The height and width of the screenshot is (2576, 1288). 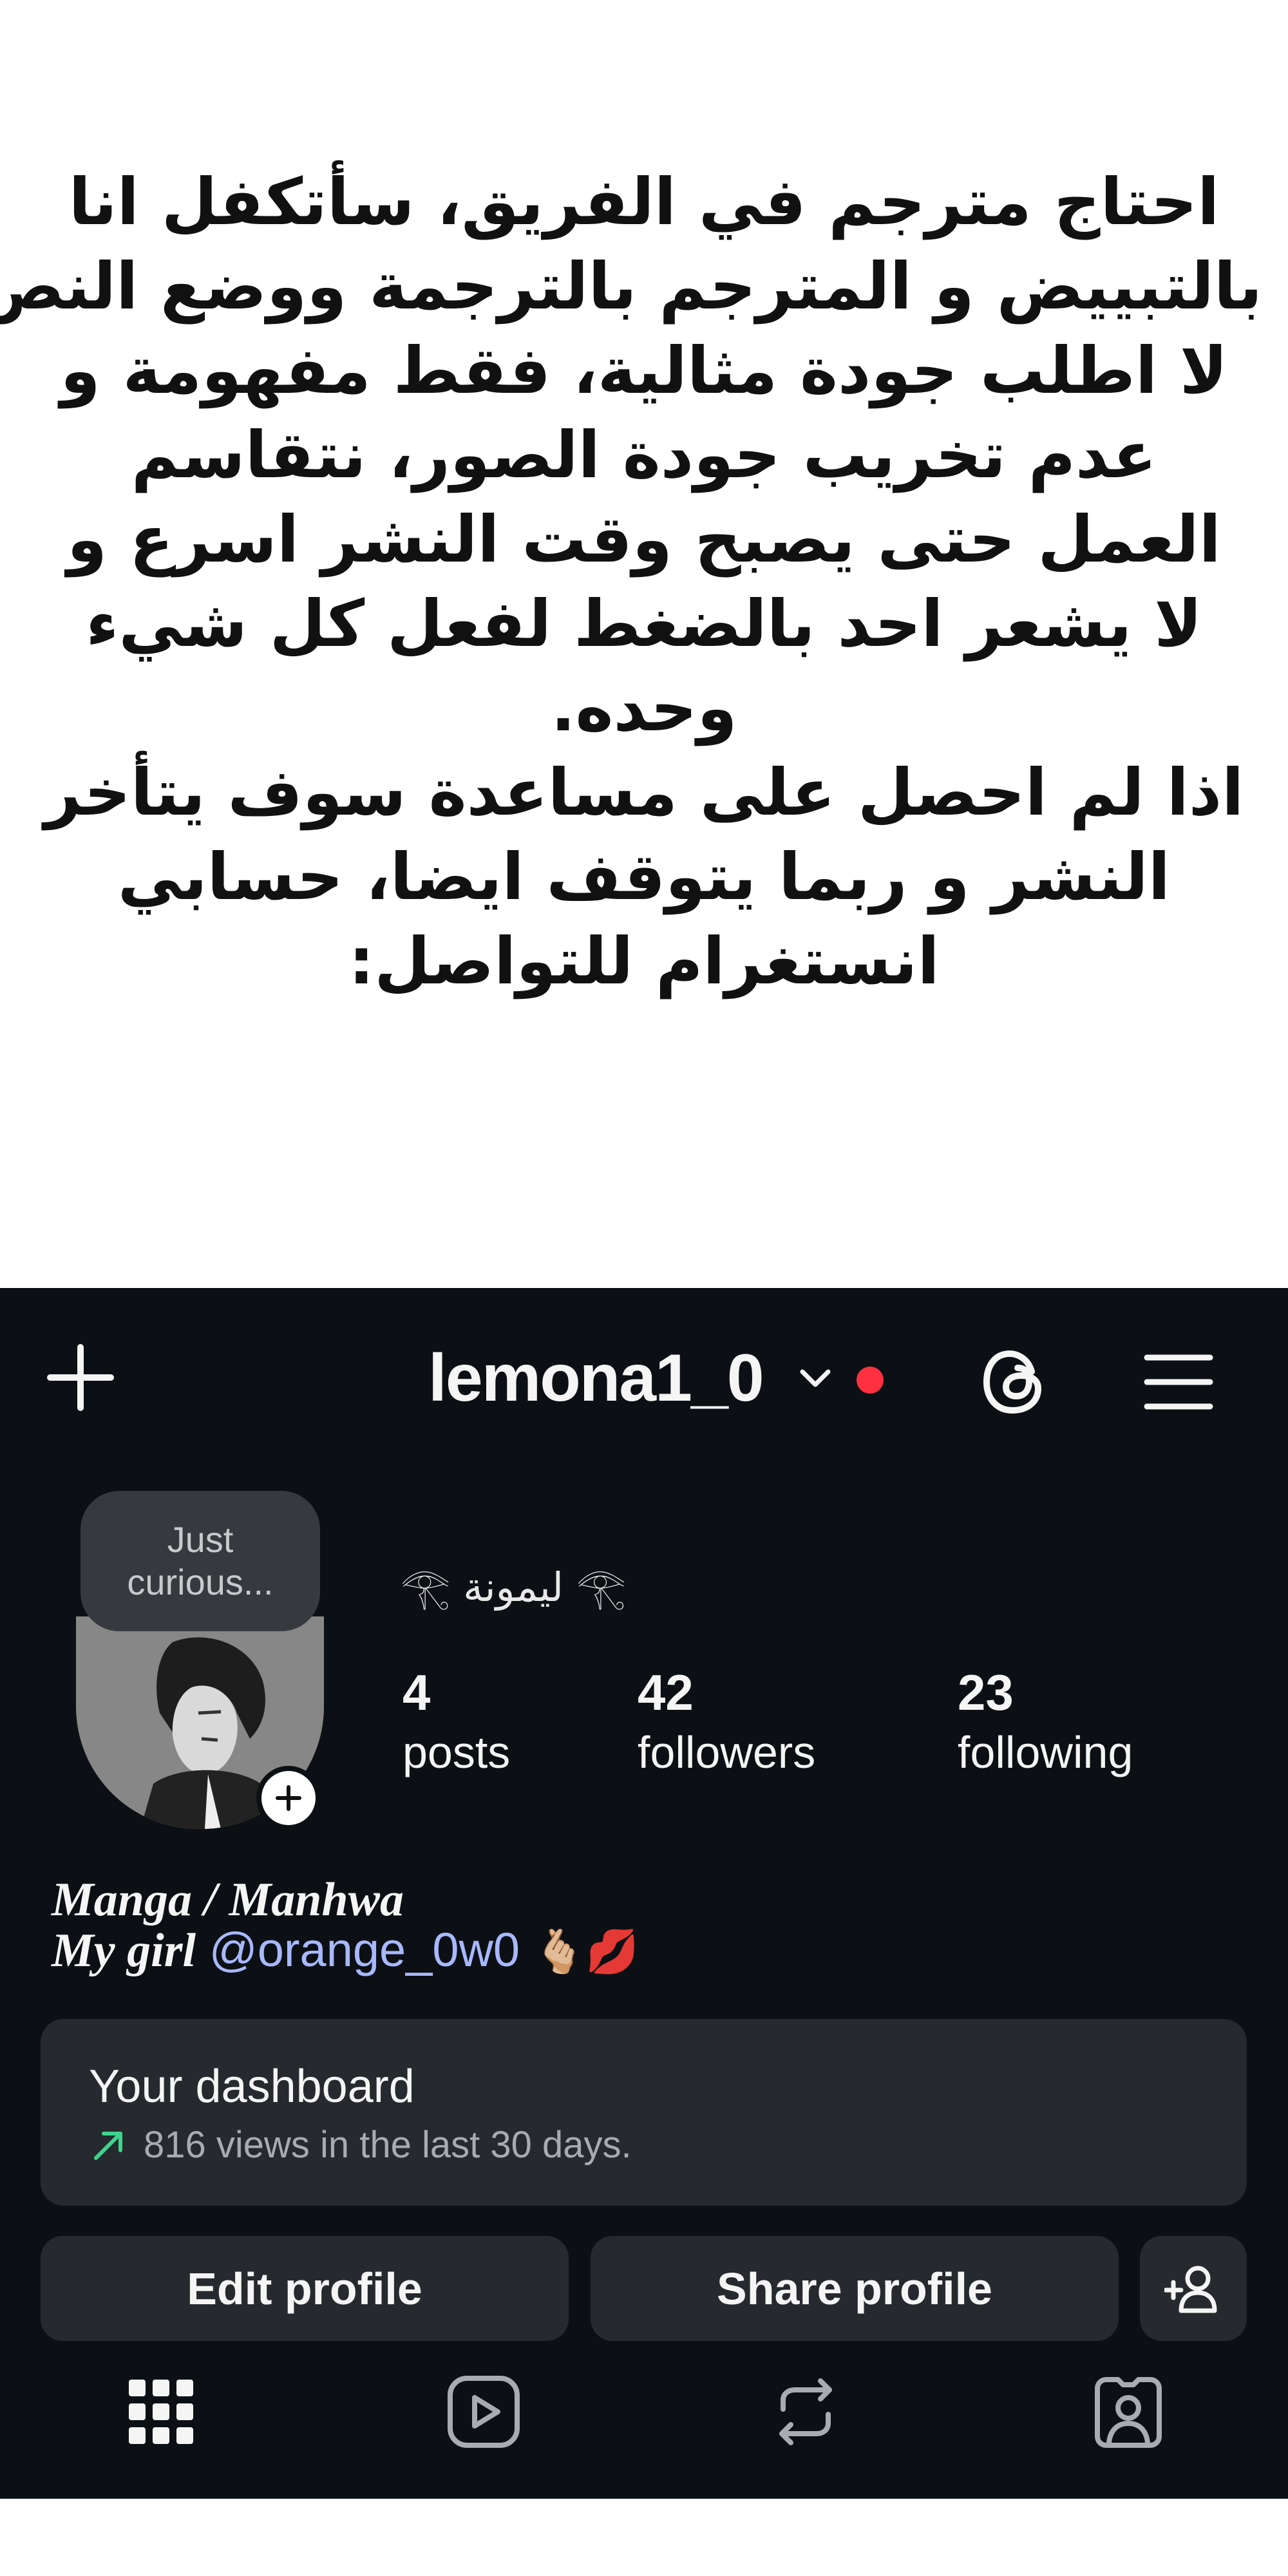 I want to click on share-profile-button: Share profile, so click(x=855, y=2289).